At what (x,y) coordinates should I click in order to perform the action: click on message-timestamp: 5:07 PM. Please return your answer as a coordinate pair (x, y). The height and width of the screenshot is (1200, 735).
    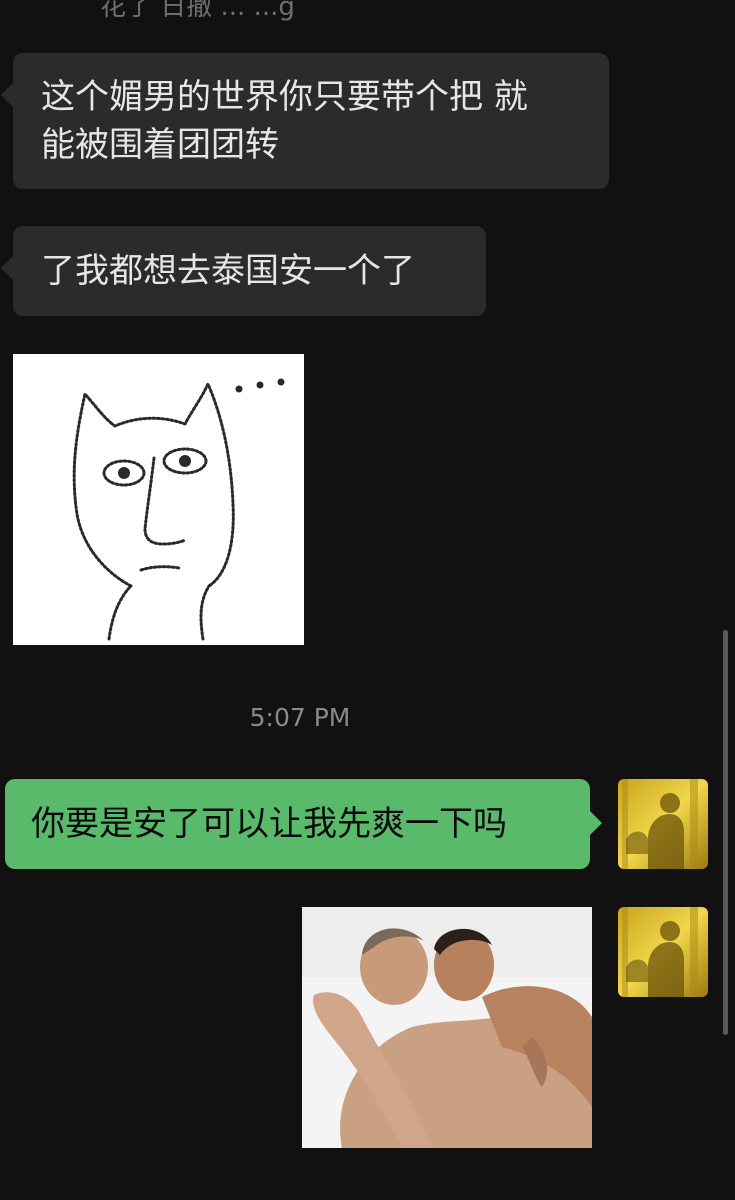
    Looking at the image, I should click on (300, 717).